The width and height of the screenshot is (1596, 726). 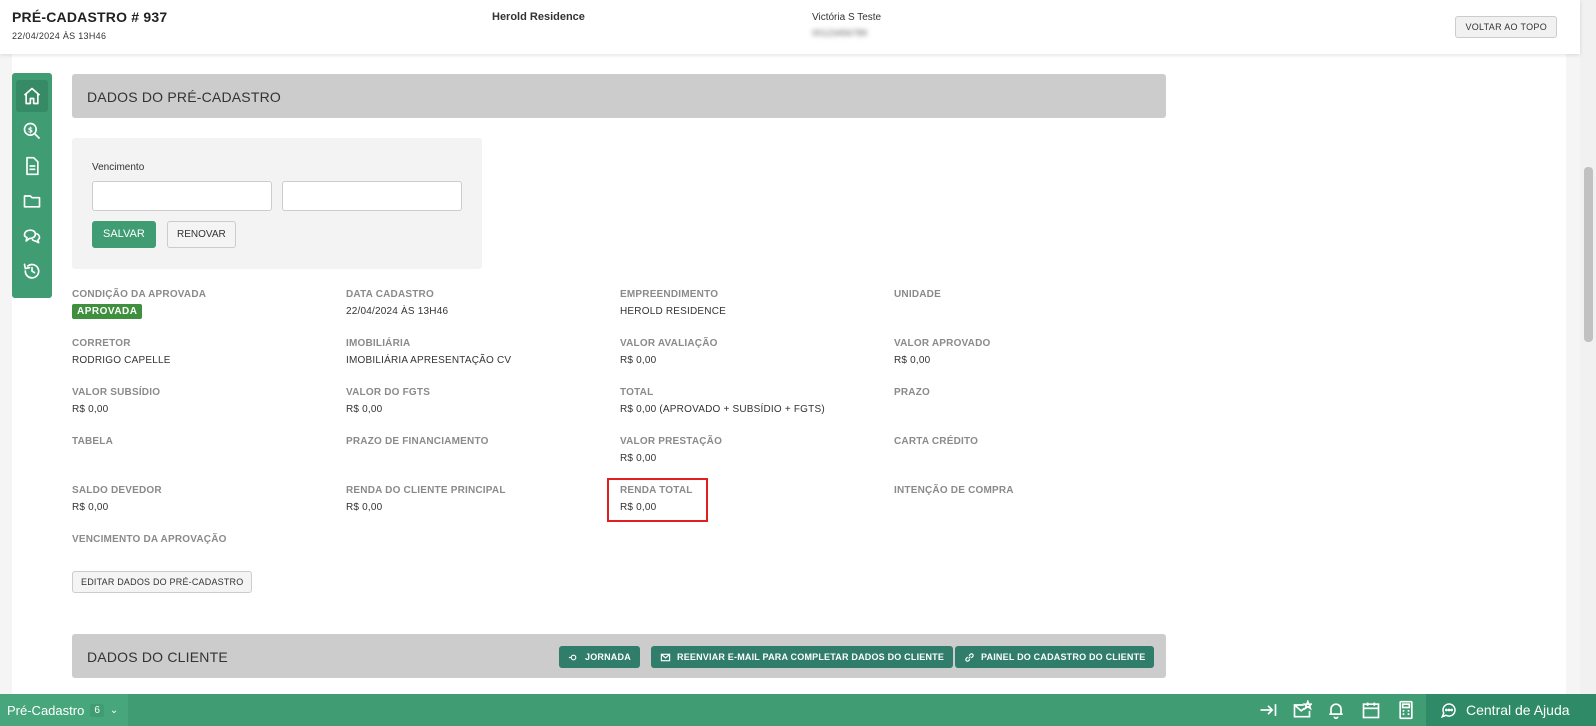 What do you see at coordinates (476, 499) in the screenshot?
I see `field-renda-cliente: RENDA DO CLIENTE PRINCIPAL R$ 0,00` at bounding box center [476, 499].